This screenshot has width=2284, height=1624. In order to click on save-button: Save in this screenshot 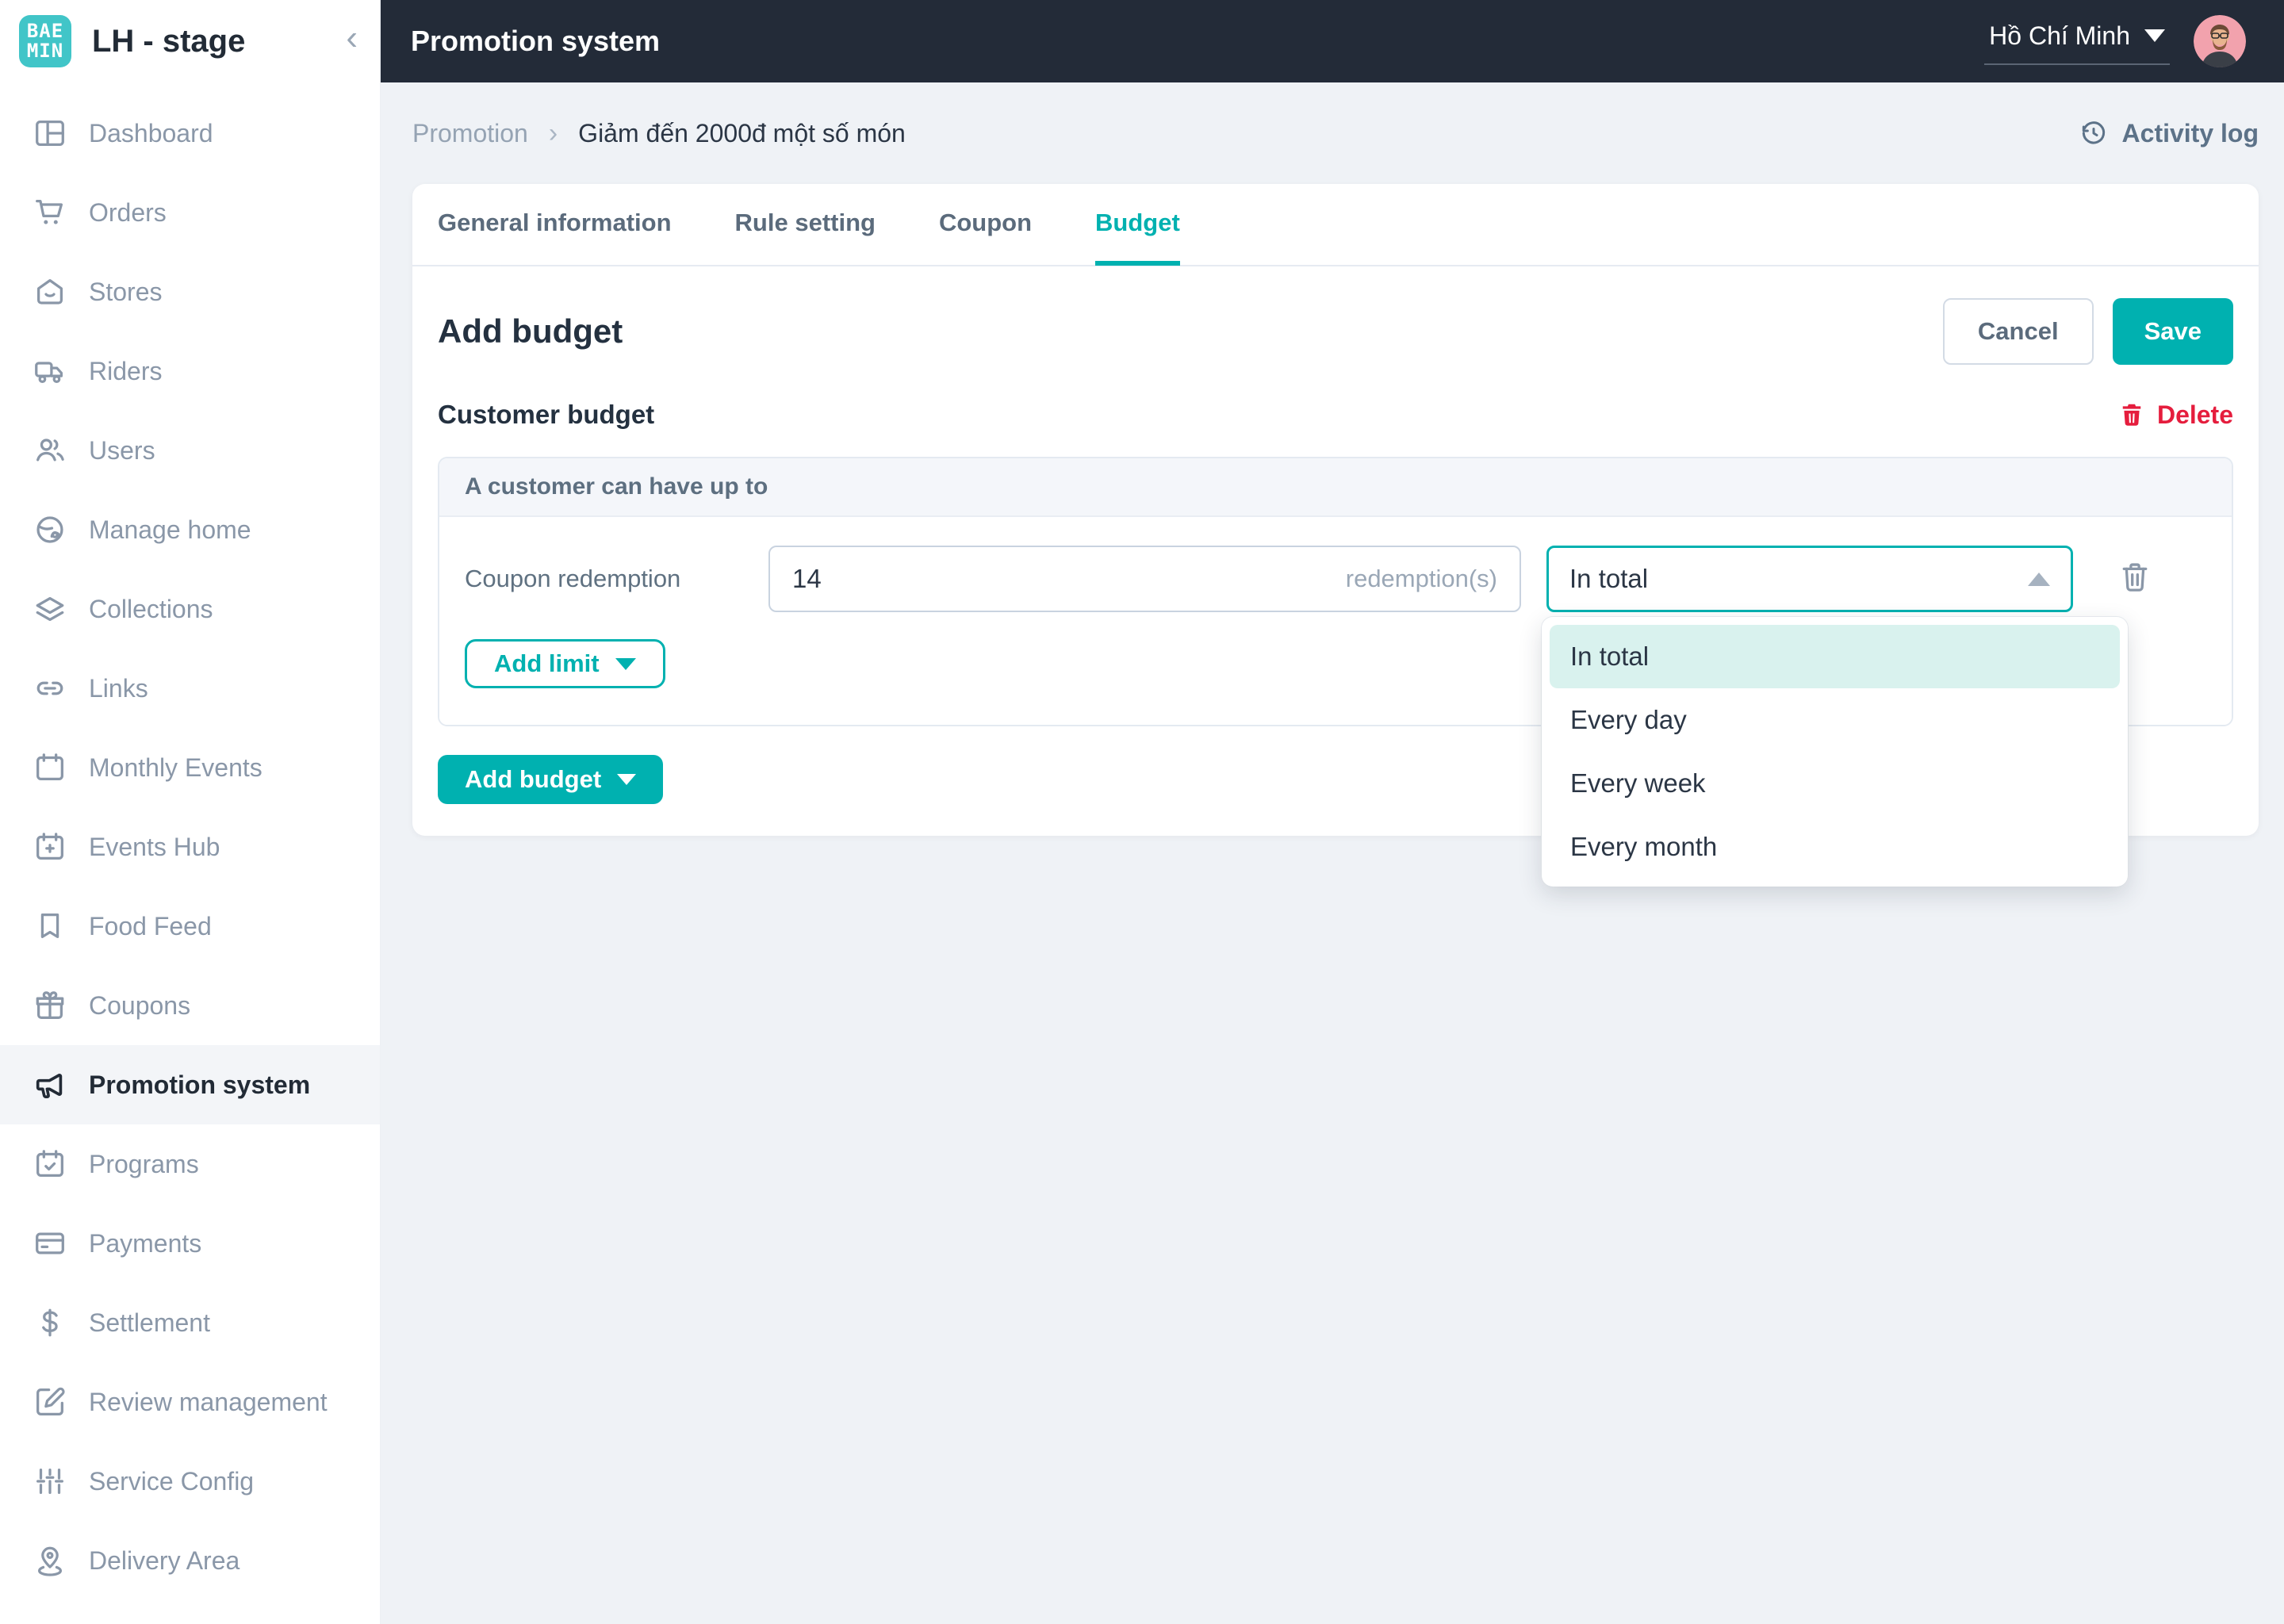, I will do `click(2172, 331)`.